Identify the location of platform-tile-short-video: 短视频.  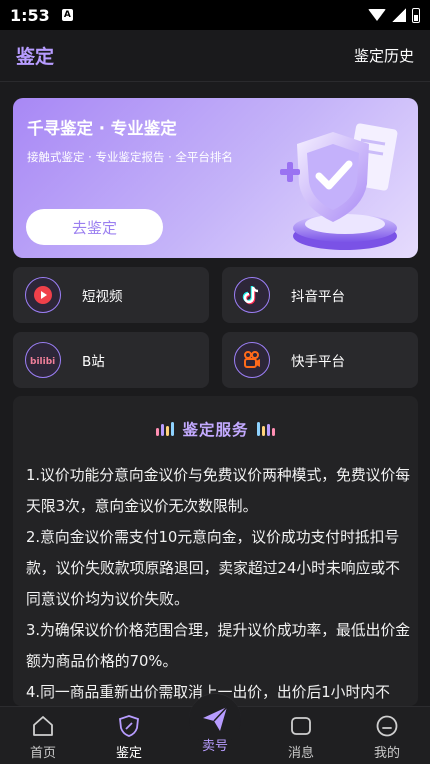
(111, 295).